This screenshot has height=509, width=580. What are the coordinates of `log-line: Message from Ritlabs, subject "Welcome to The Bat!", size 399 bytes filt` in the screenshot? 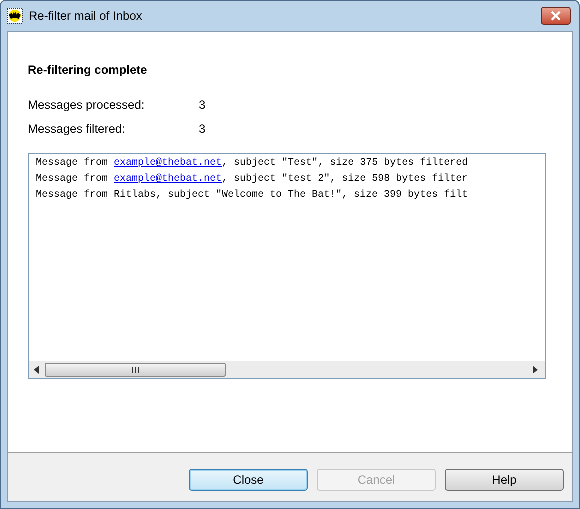 It's located at (253, 195).